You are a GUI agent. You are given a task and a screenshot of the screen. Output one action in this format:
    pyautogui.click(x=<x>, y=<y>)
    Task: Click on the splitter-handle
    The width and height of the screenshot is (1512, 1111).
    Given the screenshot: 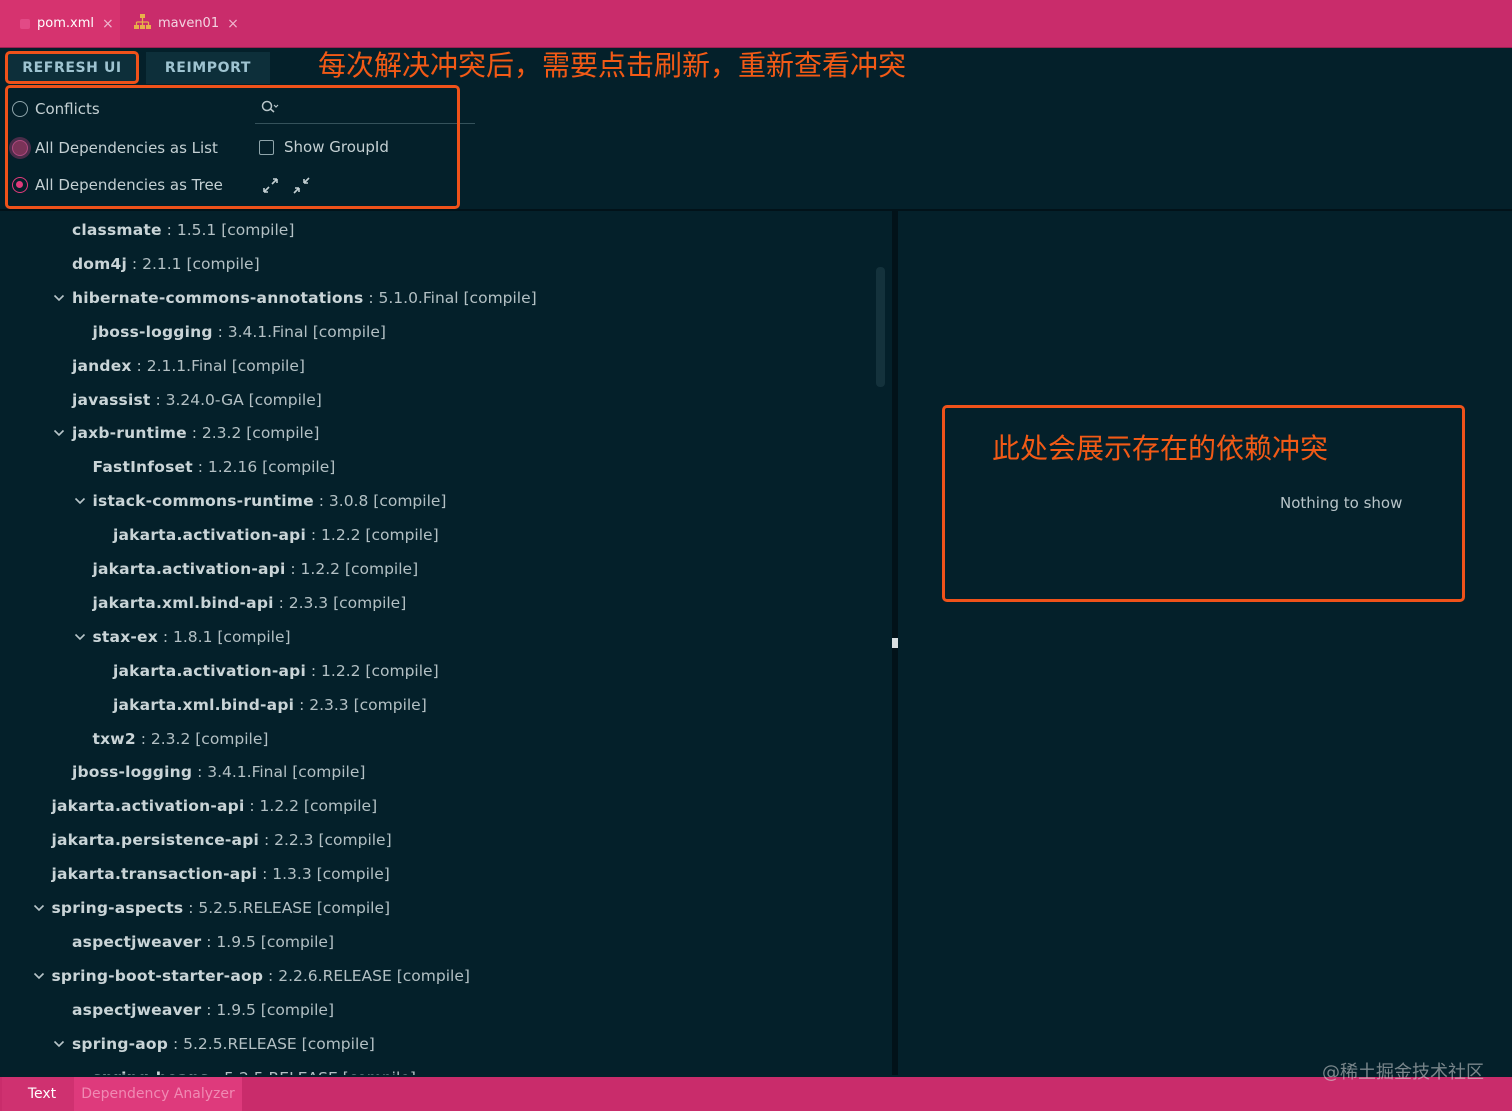 What is the action you would take?
    pyautogui.click(x=895, y=643)
    